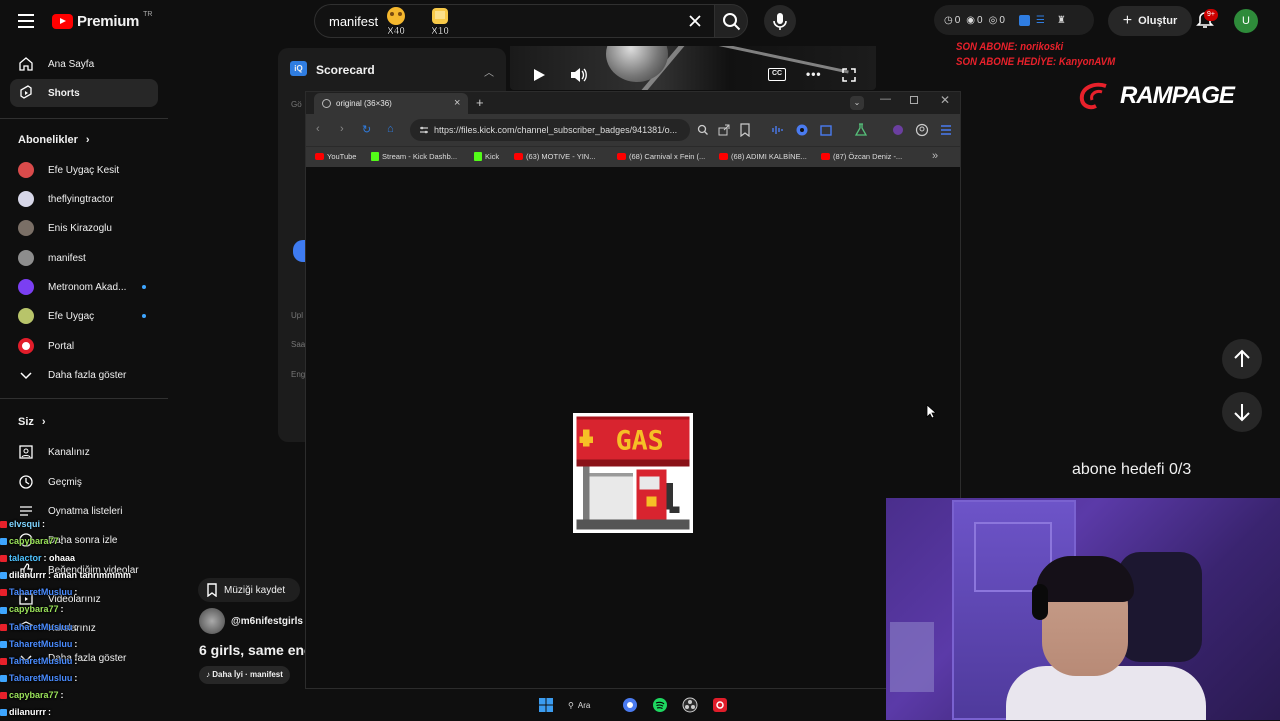 This screenshot has width=1280, height=721. I want to click on maximize-icon, so click(914, 100).